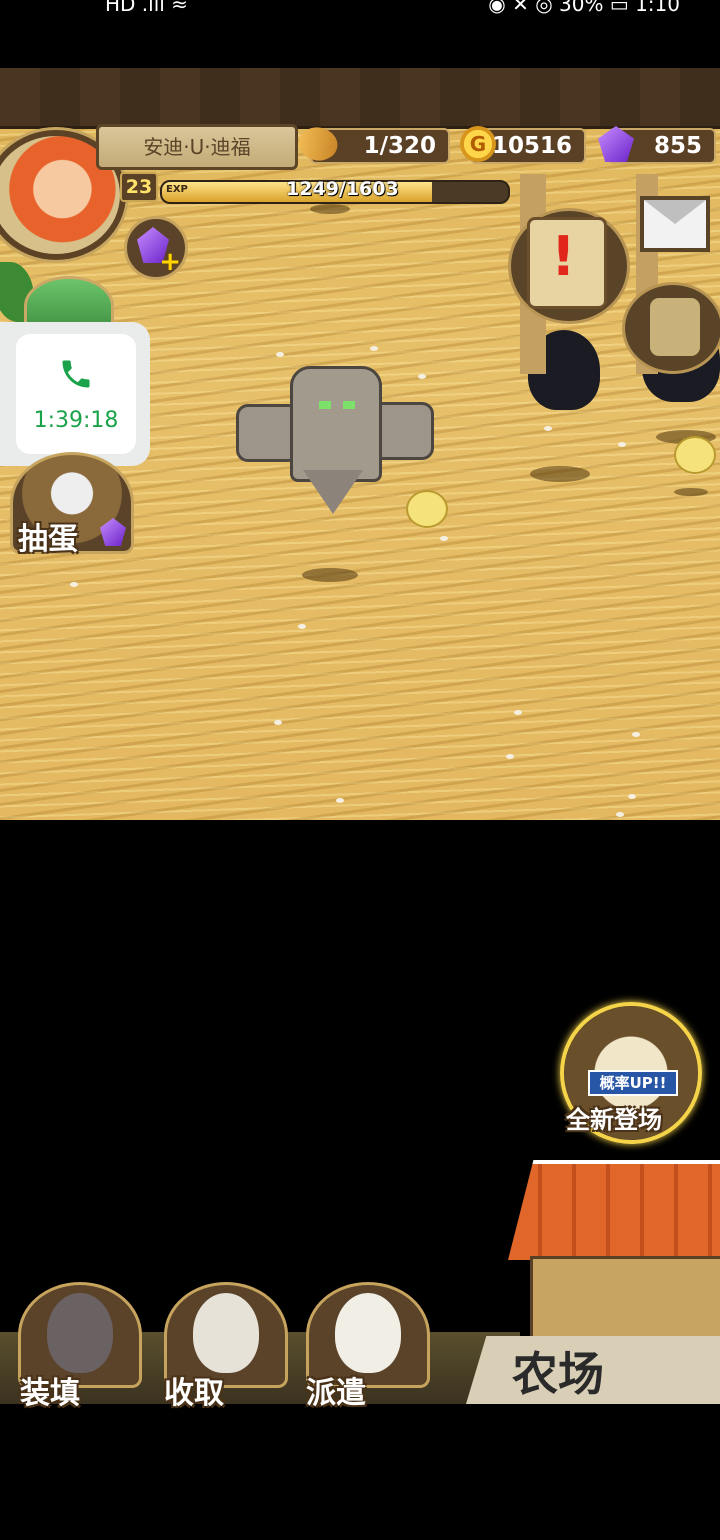 Image resolution: width=720 pixels, height=1540 pixels. I want to click on farm-label: 农场, so click(558, 1374).